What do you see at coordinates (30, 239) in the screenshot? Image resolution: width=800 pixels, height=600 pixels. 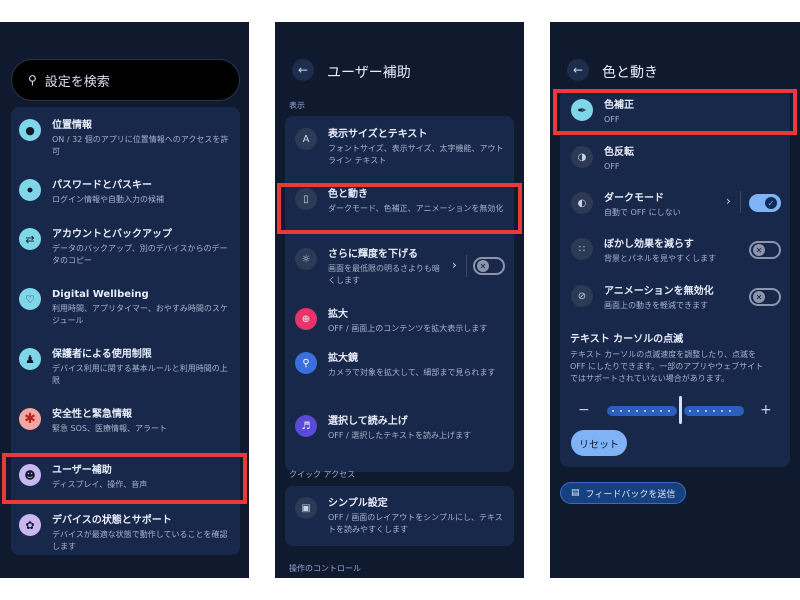 I see `sync-icon: ⇄` at bounding box center [30, 239].